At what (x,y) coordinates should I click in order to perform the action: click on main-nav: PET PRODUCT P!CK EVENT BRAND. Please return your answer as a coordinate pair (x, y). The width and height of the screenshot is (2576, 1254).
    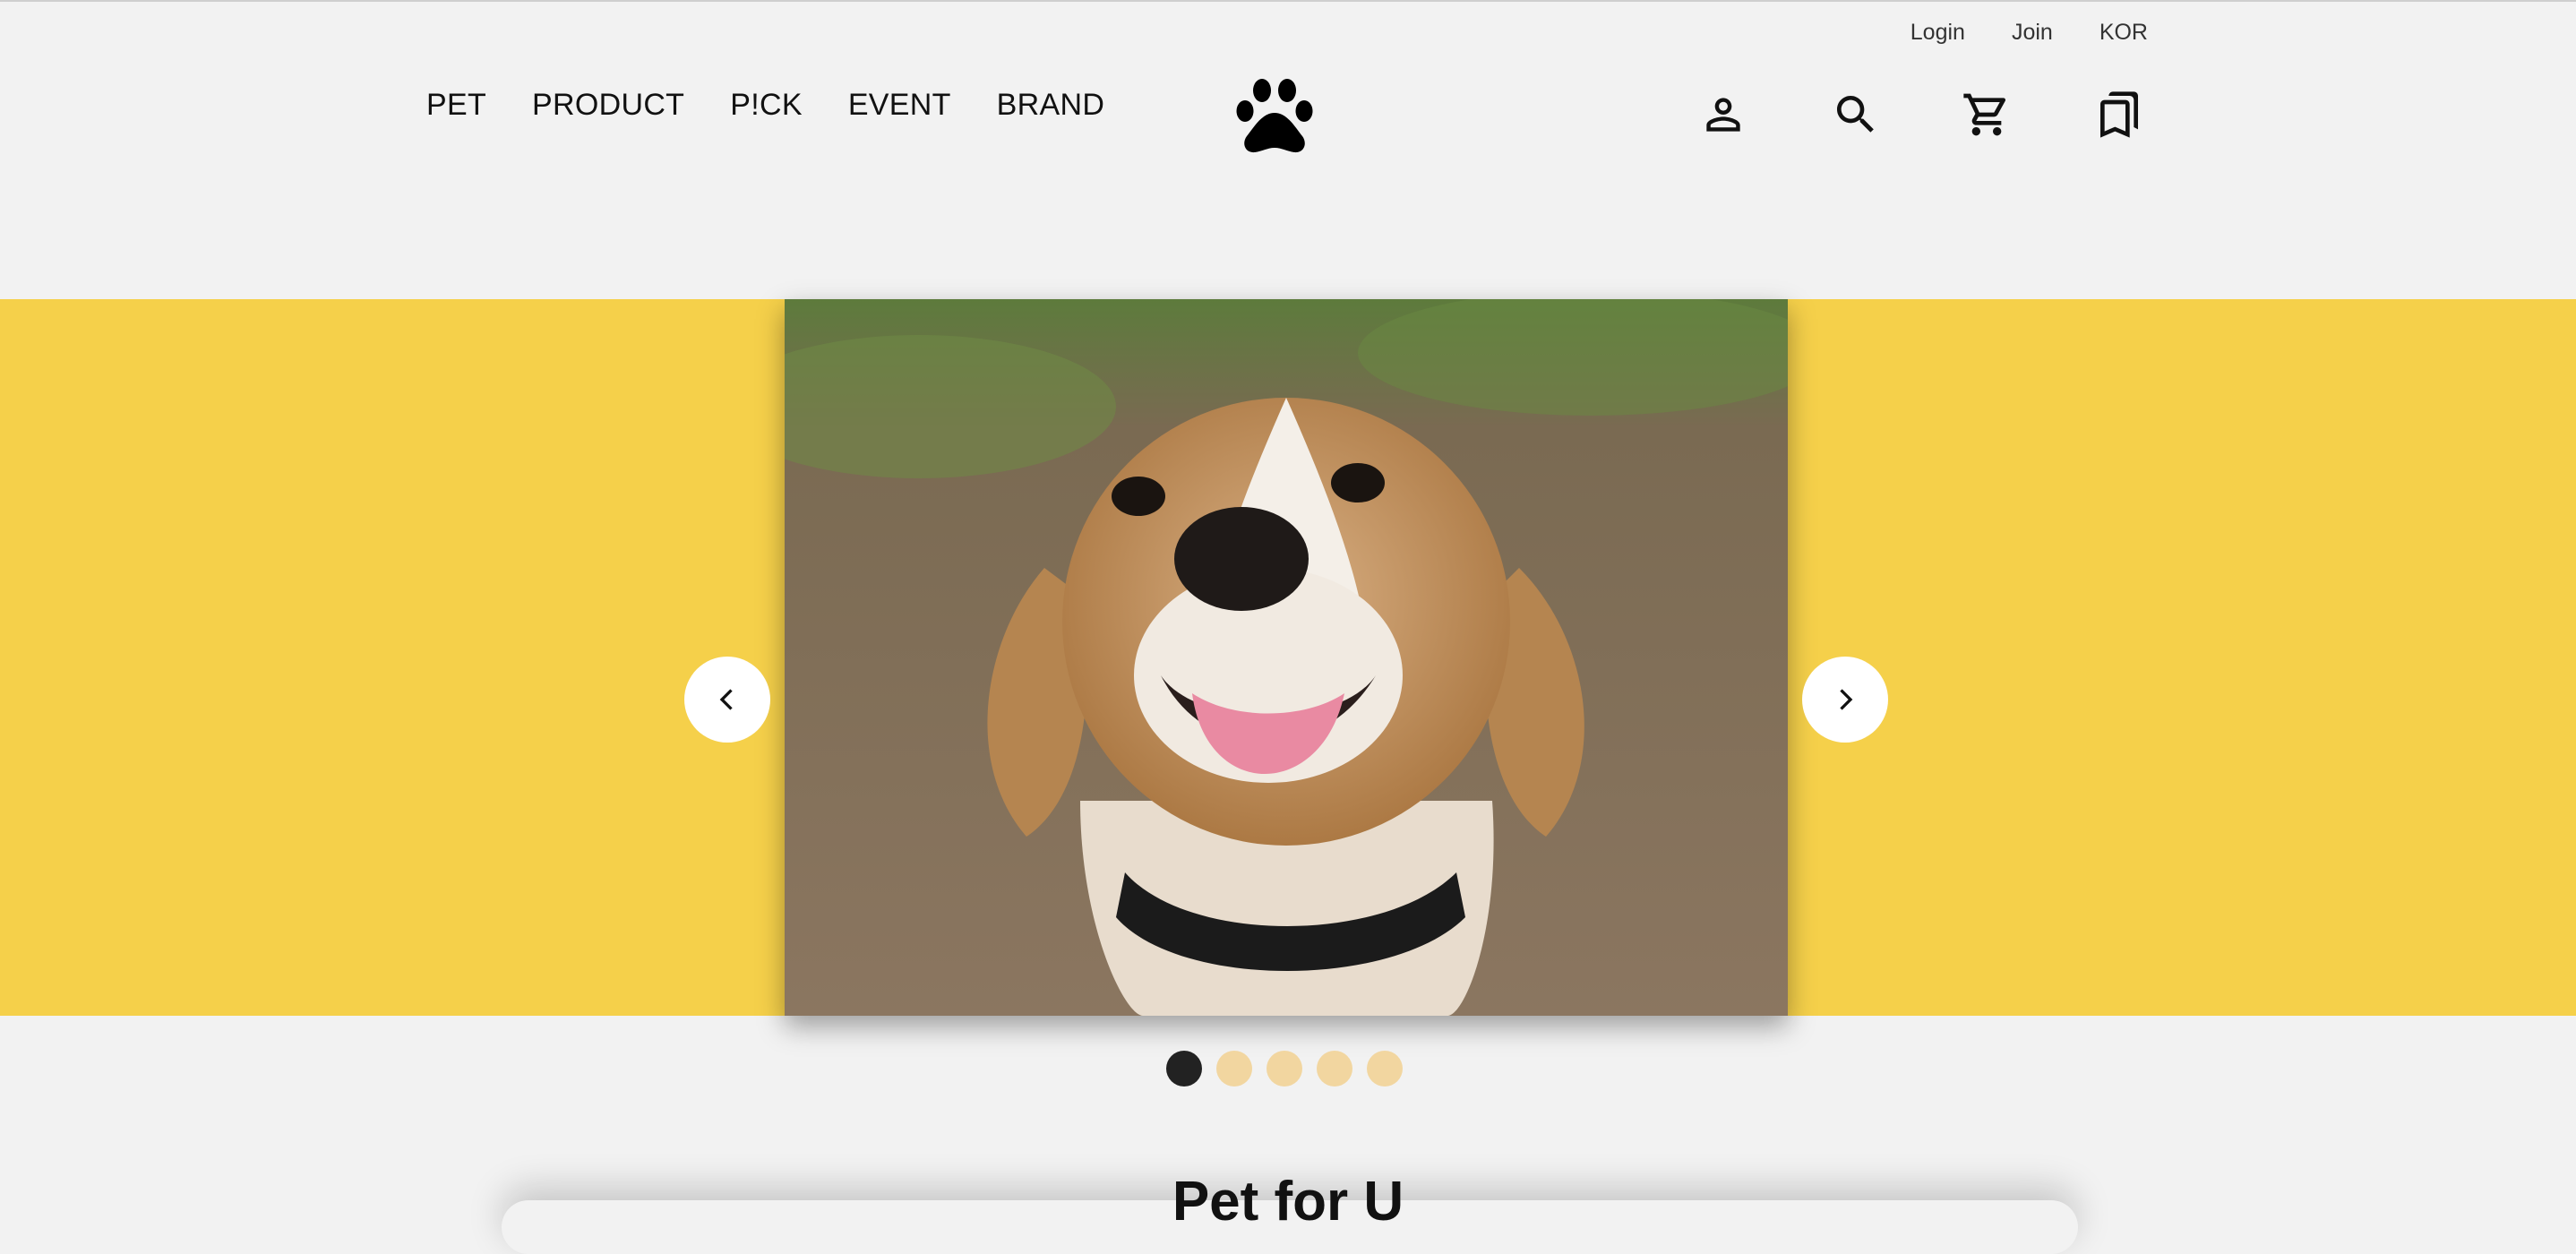
    Looking at the image, I should click on (765, 105).